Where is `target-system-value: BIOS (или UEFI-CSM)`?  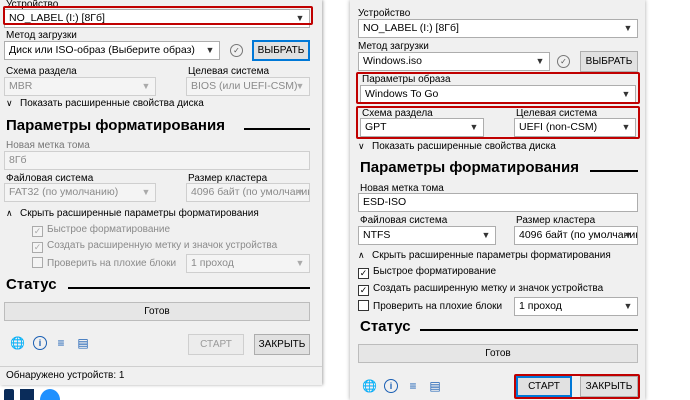 target-system-value: BIOS (или UEFI-CSM) is located at coordinates (244, 86).